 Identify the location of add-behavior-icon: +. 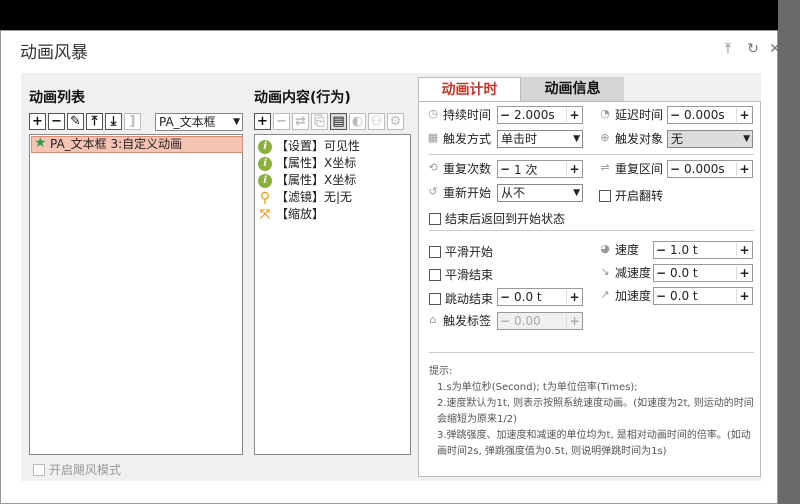
(262, 121).